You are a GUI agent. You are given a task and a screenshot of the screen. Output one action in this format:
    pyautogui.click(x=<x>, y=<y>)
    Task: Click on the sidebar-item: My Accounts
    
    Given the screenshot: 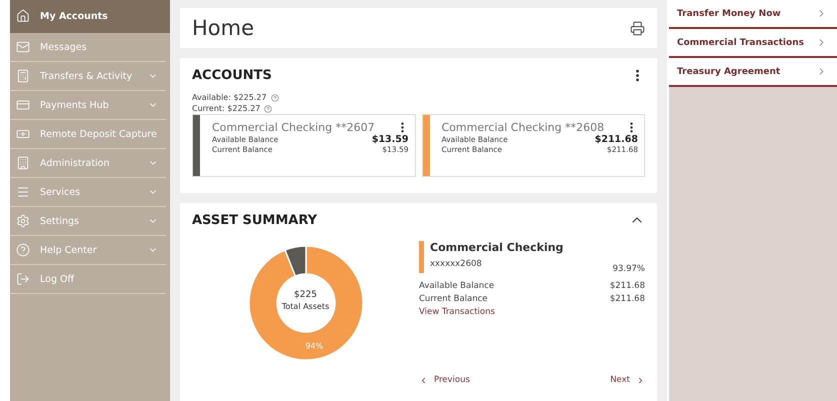 What is the action you would take?
    pyautogui.click(x=90, y=16)
    